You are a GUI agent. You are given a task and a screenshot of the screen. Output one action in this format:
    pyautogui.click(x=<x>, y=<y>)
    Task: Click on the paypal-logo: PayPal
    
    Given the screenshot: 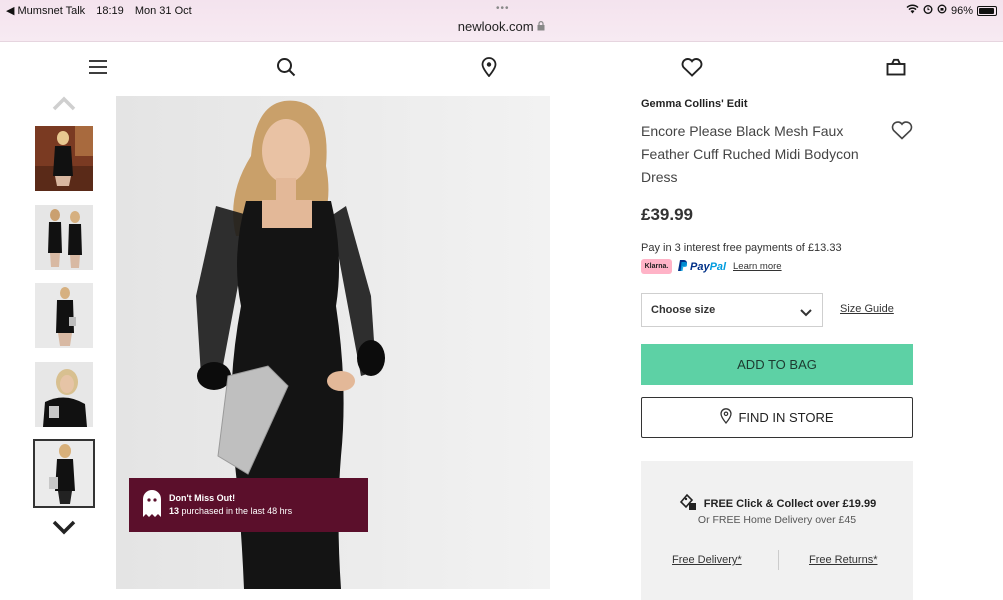 What is the action you would take?
    pyautogui.click(x=702, y=267)
    